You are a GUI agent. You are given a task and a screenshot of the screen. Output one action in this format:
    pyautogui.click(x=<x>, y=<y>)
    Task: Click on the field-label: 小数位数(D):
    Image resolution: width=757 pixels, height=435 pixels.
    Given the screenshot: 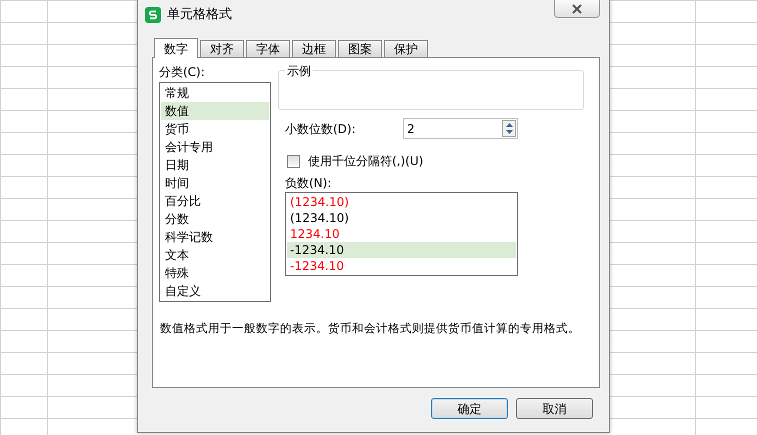 What is the action you would take?
    pyautogui.click(x=321, y=129)
    